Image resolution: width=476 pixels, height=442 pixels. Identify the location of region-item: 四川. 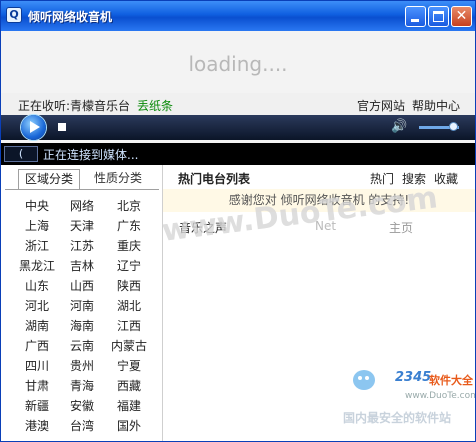
(37, 365).